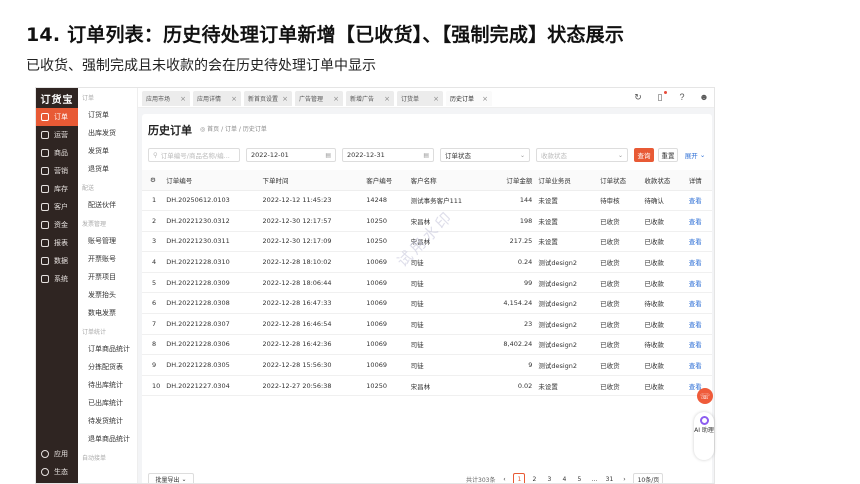 The width and height of the screenshot is (860, 484). Describe the element at coordinates (534, 478) in the screenshot. I see `page-number: 2` at that location.